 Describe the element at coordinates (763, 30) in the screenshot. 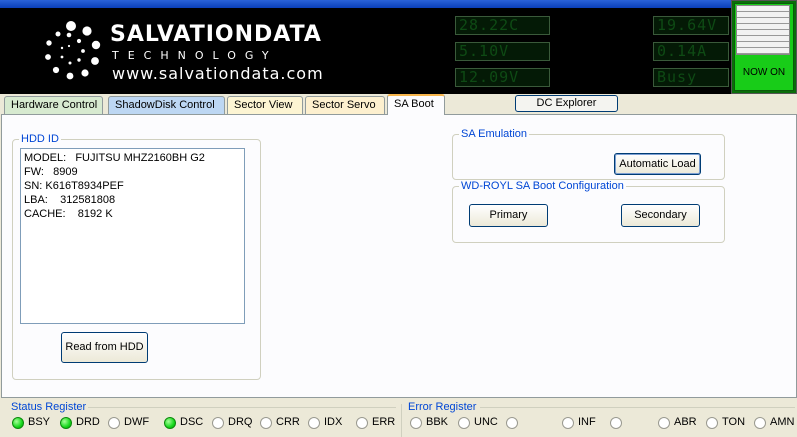

I see `power-switch-icon` at that location.